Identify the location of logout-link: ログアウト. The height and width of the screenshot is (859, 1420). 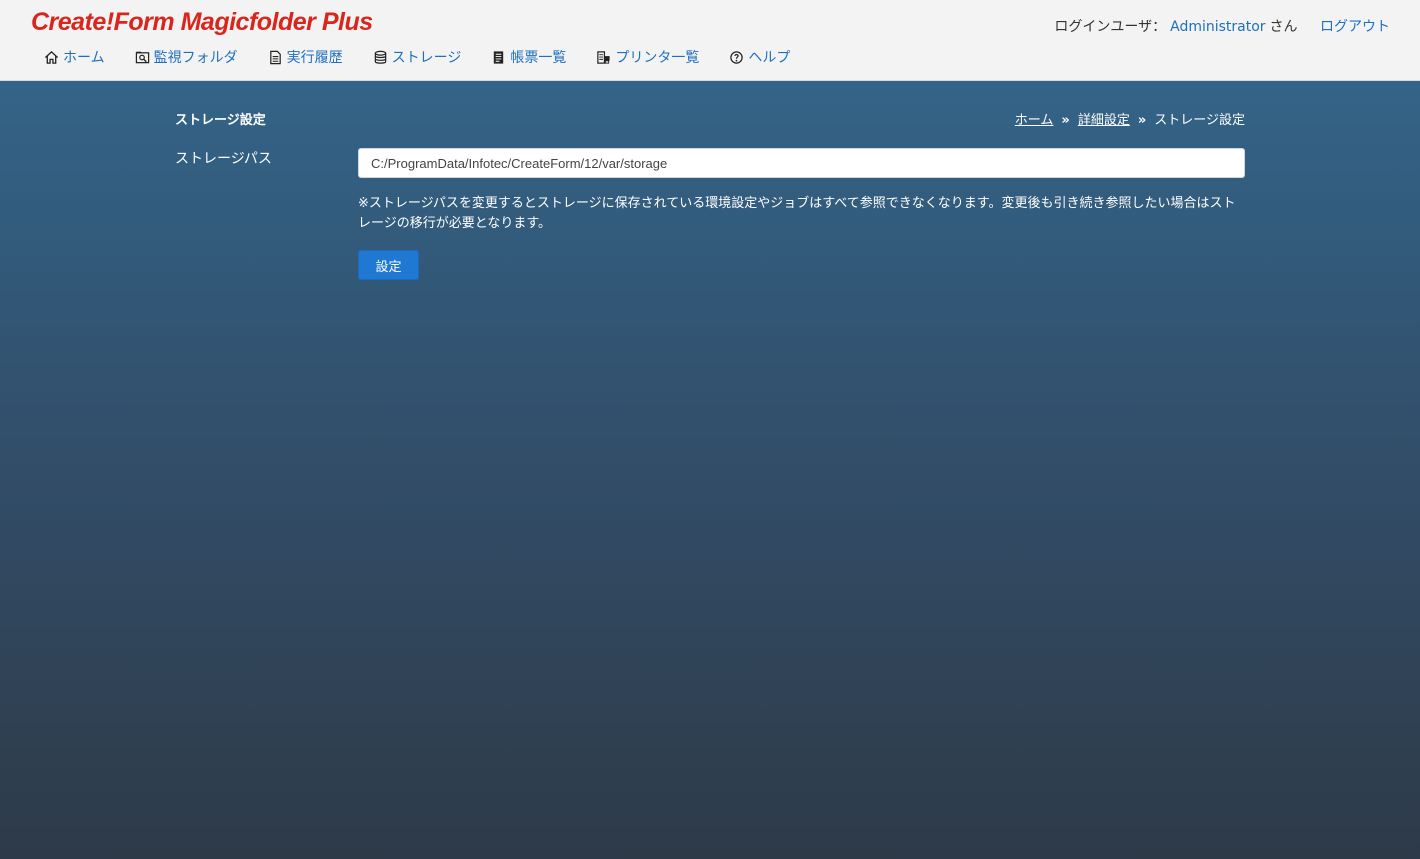
(1355, 27).